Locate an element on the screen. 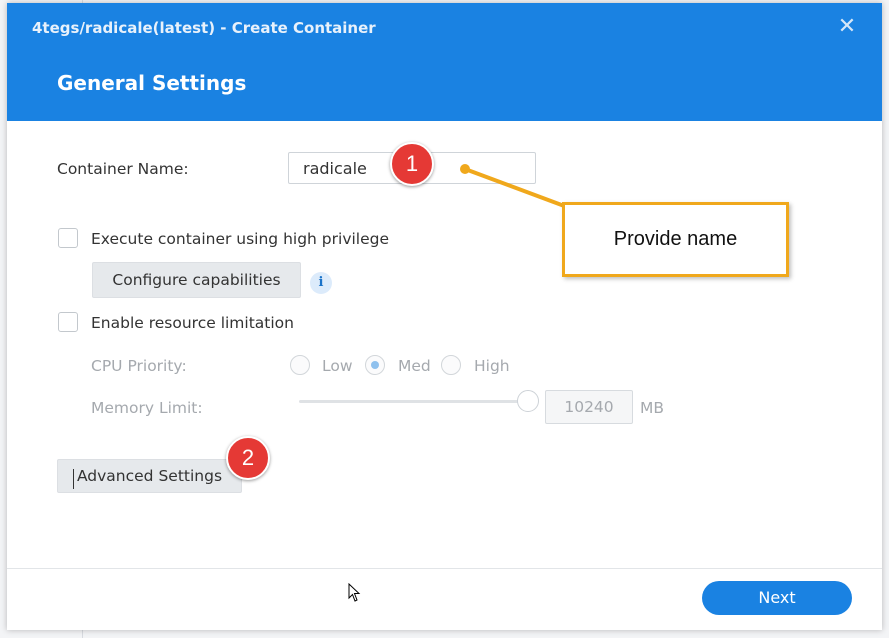 The image size is (889, 638). annotation-badge-2: 2 is located at coordinates (248, 458).